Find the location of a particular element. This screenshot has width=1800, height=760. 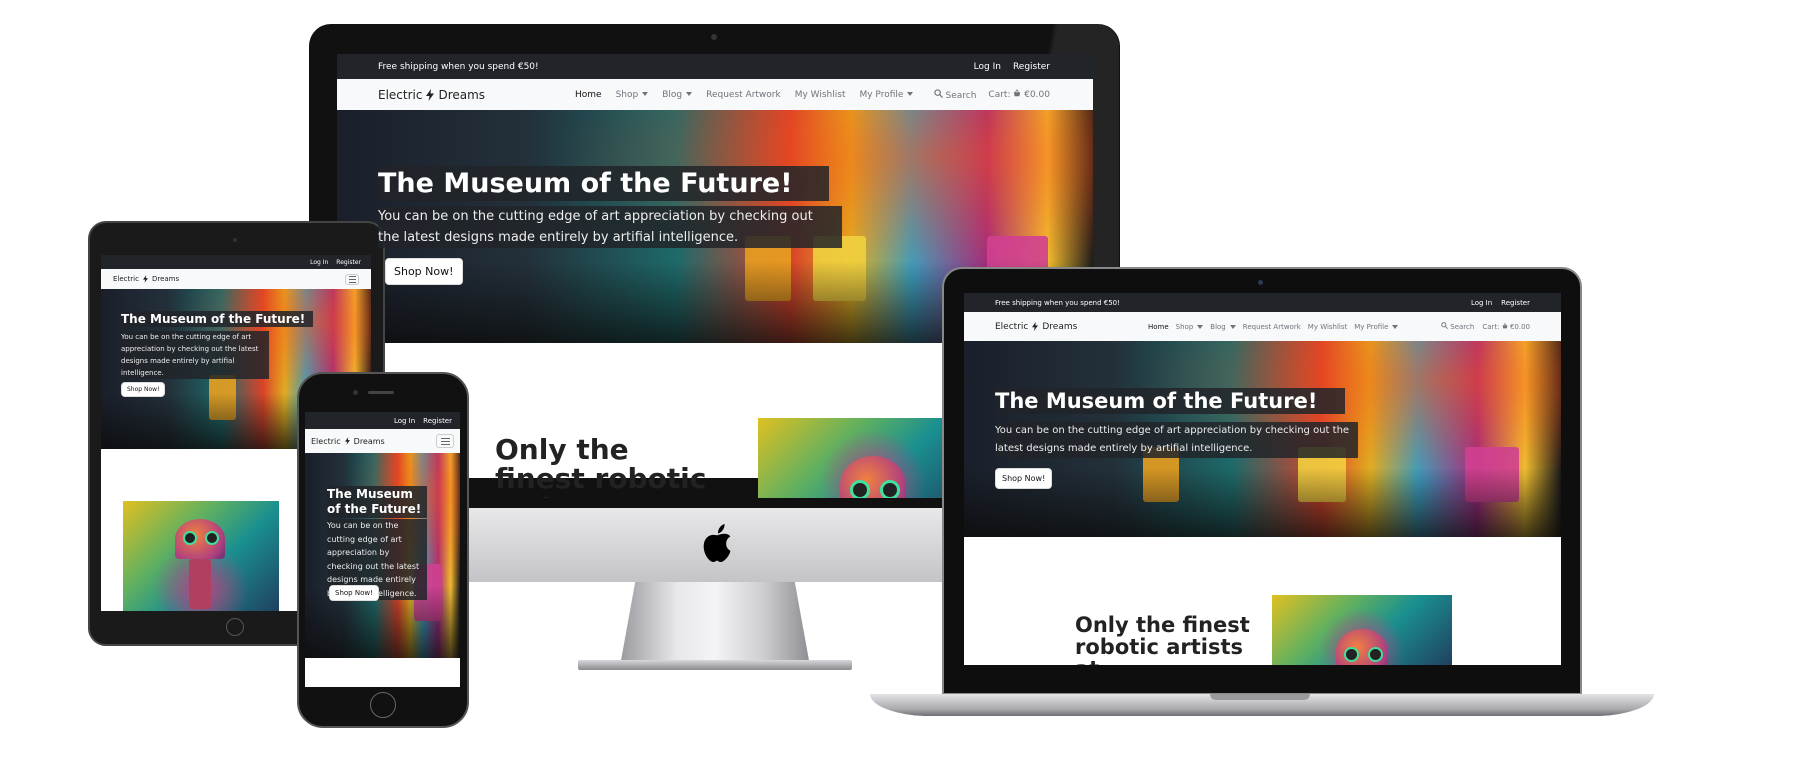

apple-logo-icon is located at coordinates (717, 543).